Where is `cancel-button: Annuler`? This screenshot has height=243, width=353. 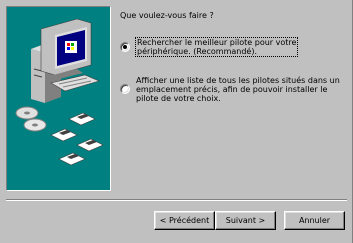 cancel-button: Annuler is located at coordinates (314, 220).